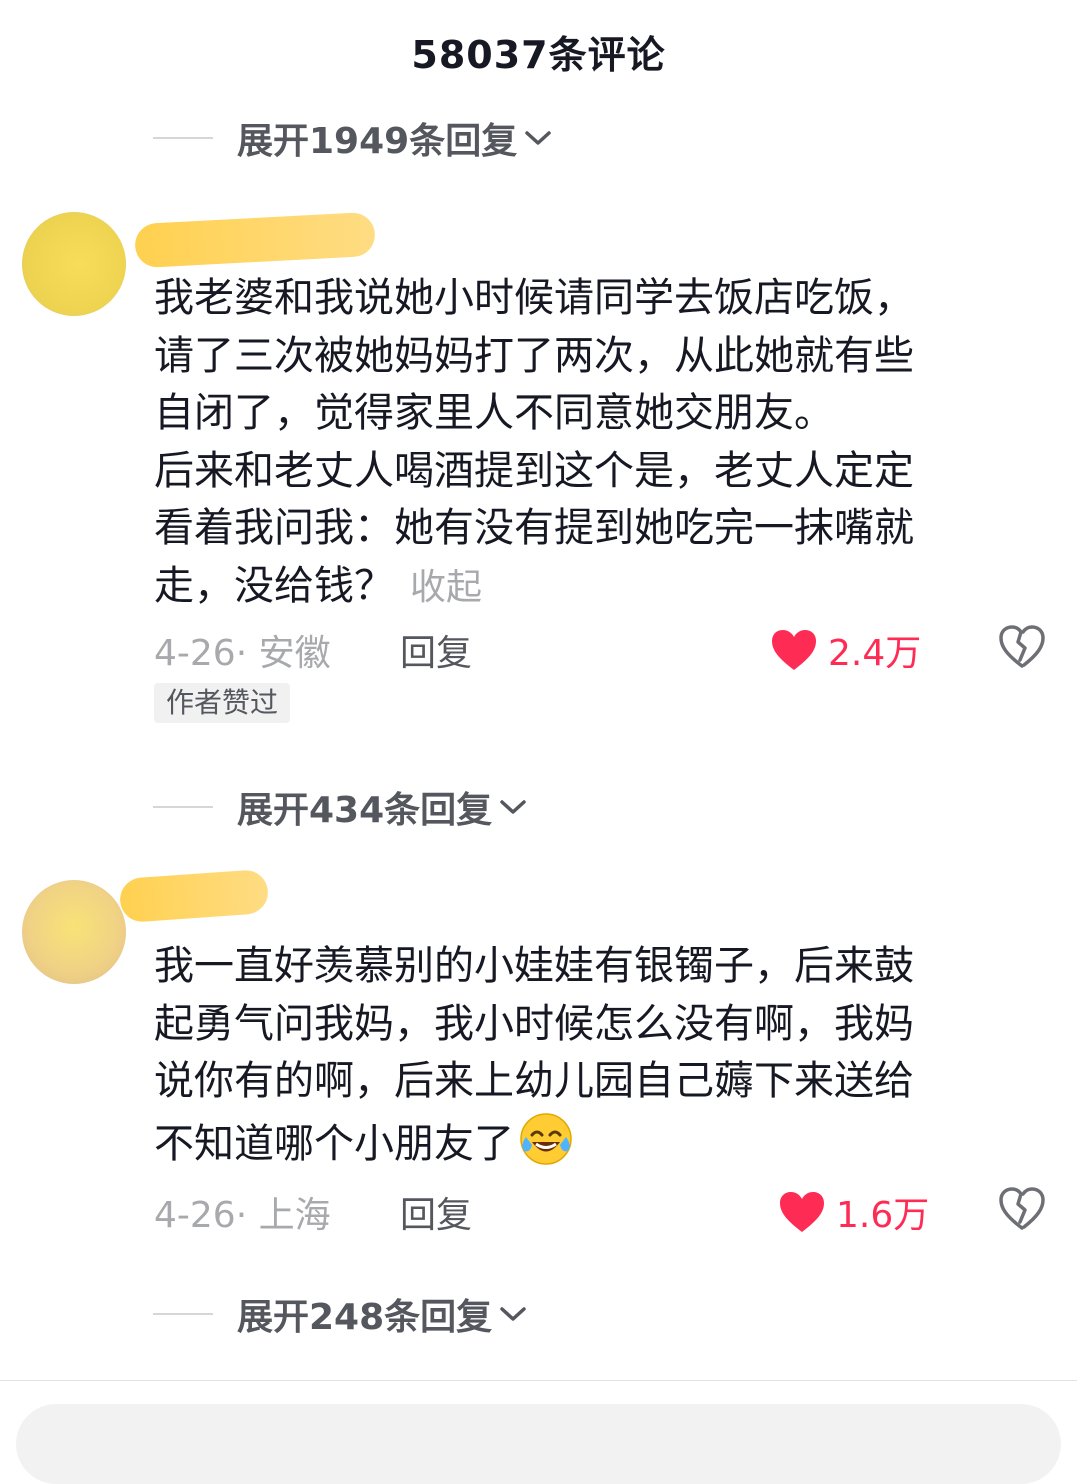 This screenshot has height=1484, width=1077. What do you see at coordinates (538, 55) in the screenshot?
I see `comments-count-title: 58037条评论` at bounding box center [538, 55].